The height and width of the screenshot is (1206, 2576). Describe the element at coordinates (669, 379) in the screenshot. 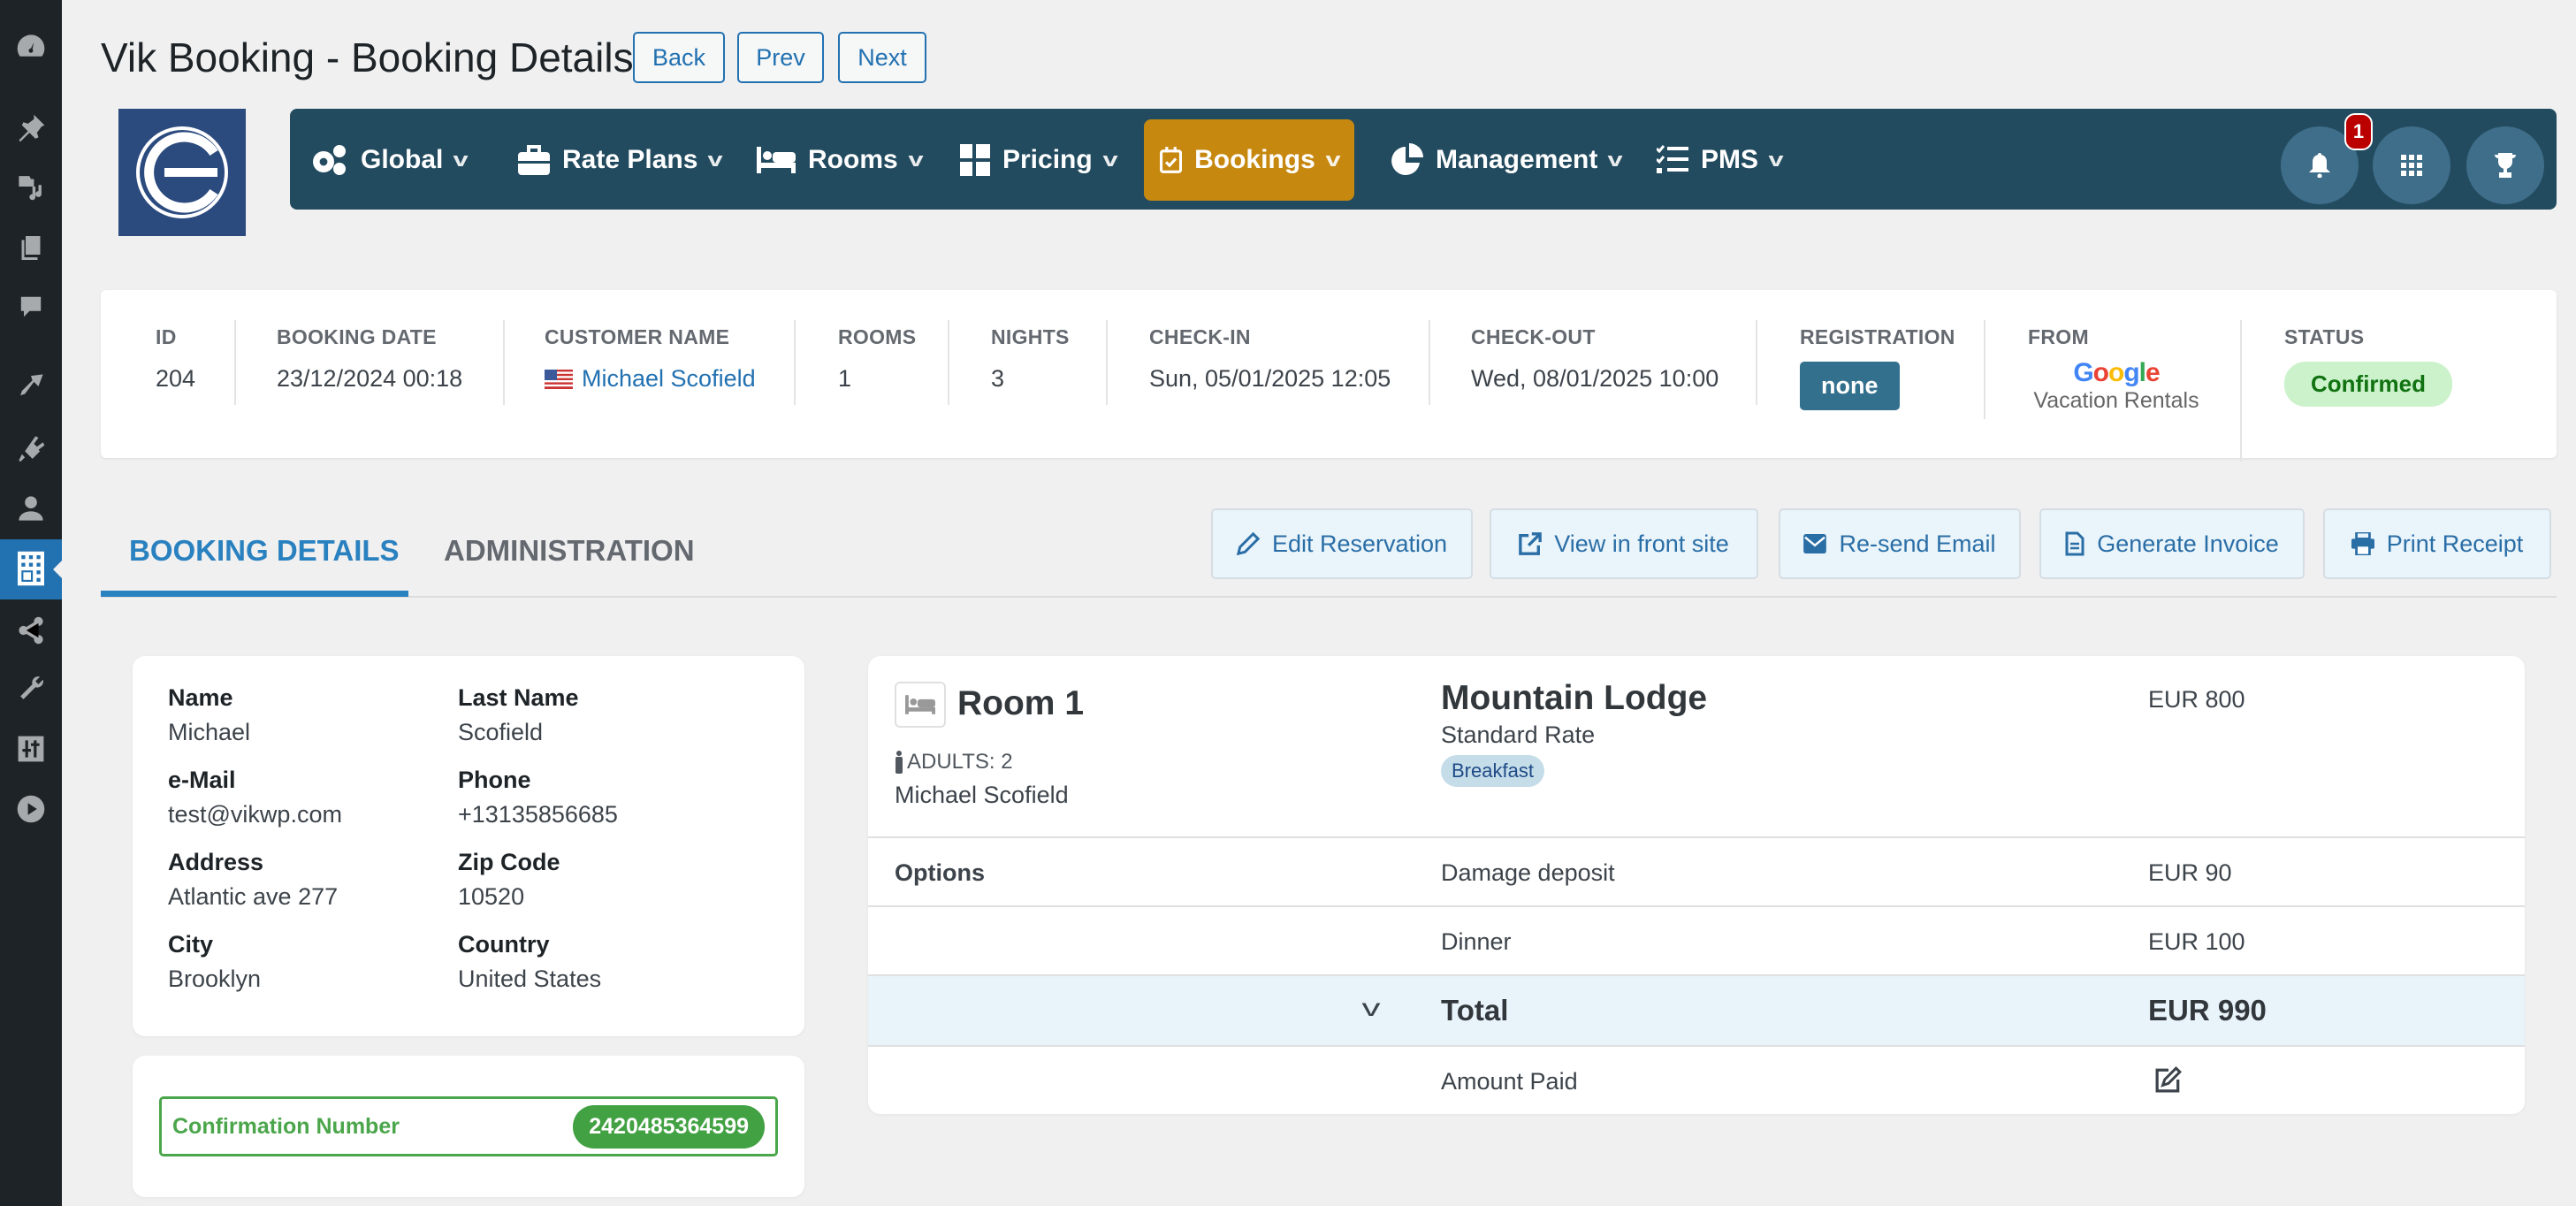

I see `customer-name-link: Michael Scofield` at that location.